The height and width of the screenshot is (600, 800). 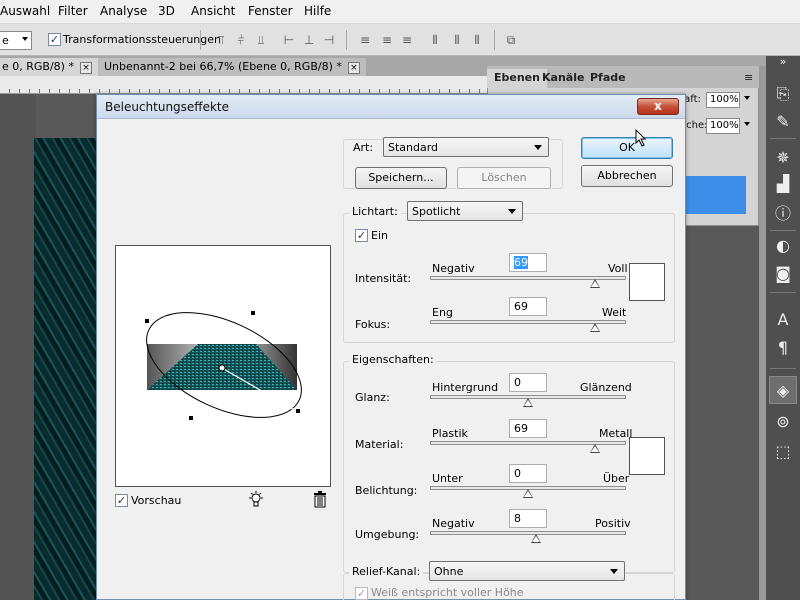 What do you see at coordinates (511, 40) in the screenshot?
I see `auto-align-icon: ⧉` at bounding box center [511, 40].